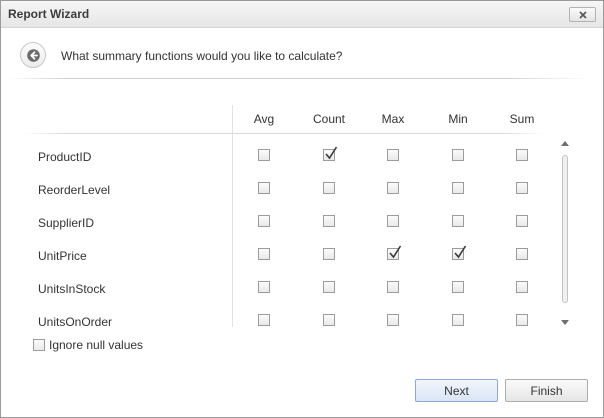 The image size is (604, 418). I want to click on column-header-min: Min, so click(458, 119).